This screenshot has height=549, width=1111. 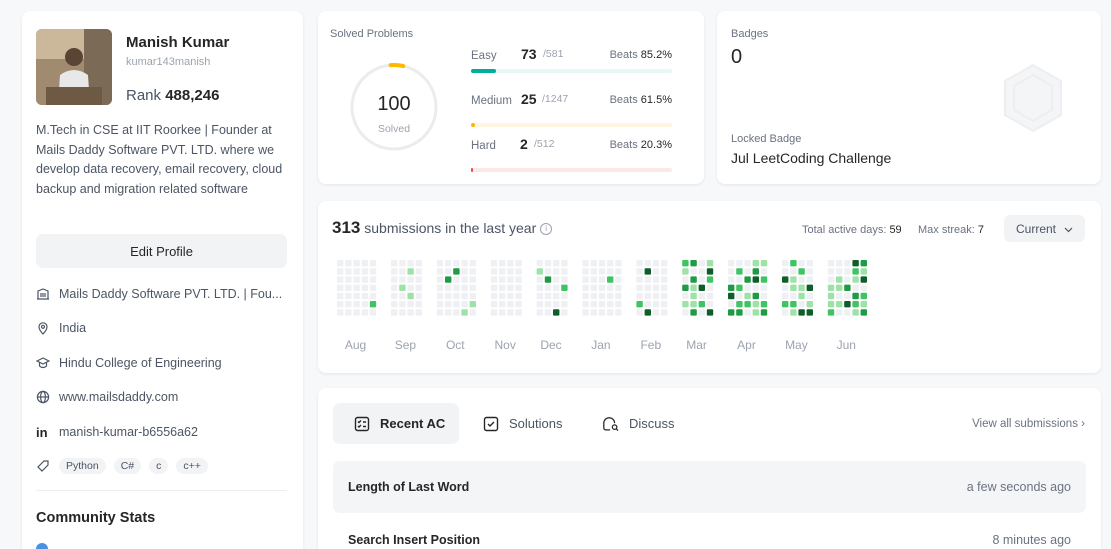 I want to click on list-item: Search Insert Position 8 minutes ago, so click(x=709, y=531).